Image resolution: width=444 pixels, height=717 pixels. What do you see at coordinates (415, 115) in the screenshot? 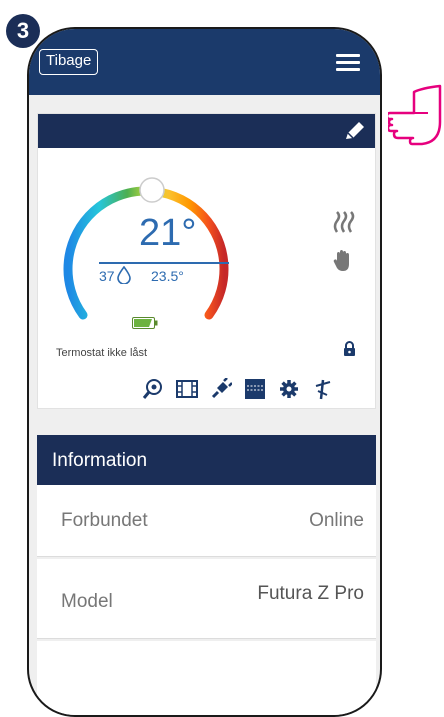
I see `pointing-hand-icon` at bounding box center [415, 115].